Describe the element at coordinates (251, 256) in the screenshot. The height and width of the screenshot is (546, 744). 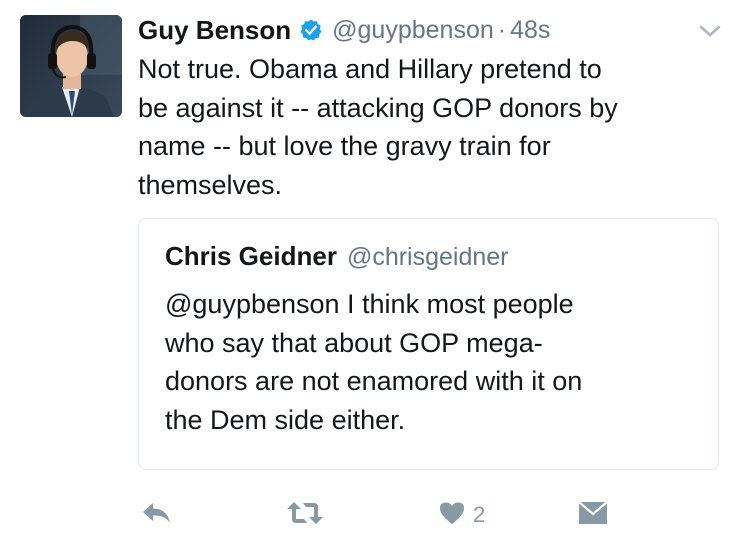
I see `quoted-author-display-name: Chris Geidner` at that location.